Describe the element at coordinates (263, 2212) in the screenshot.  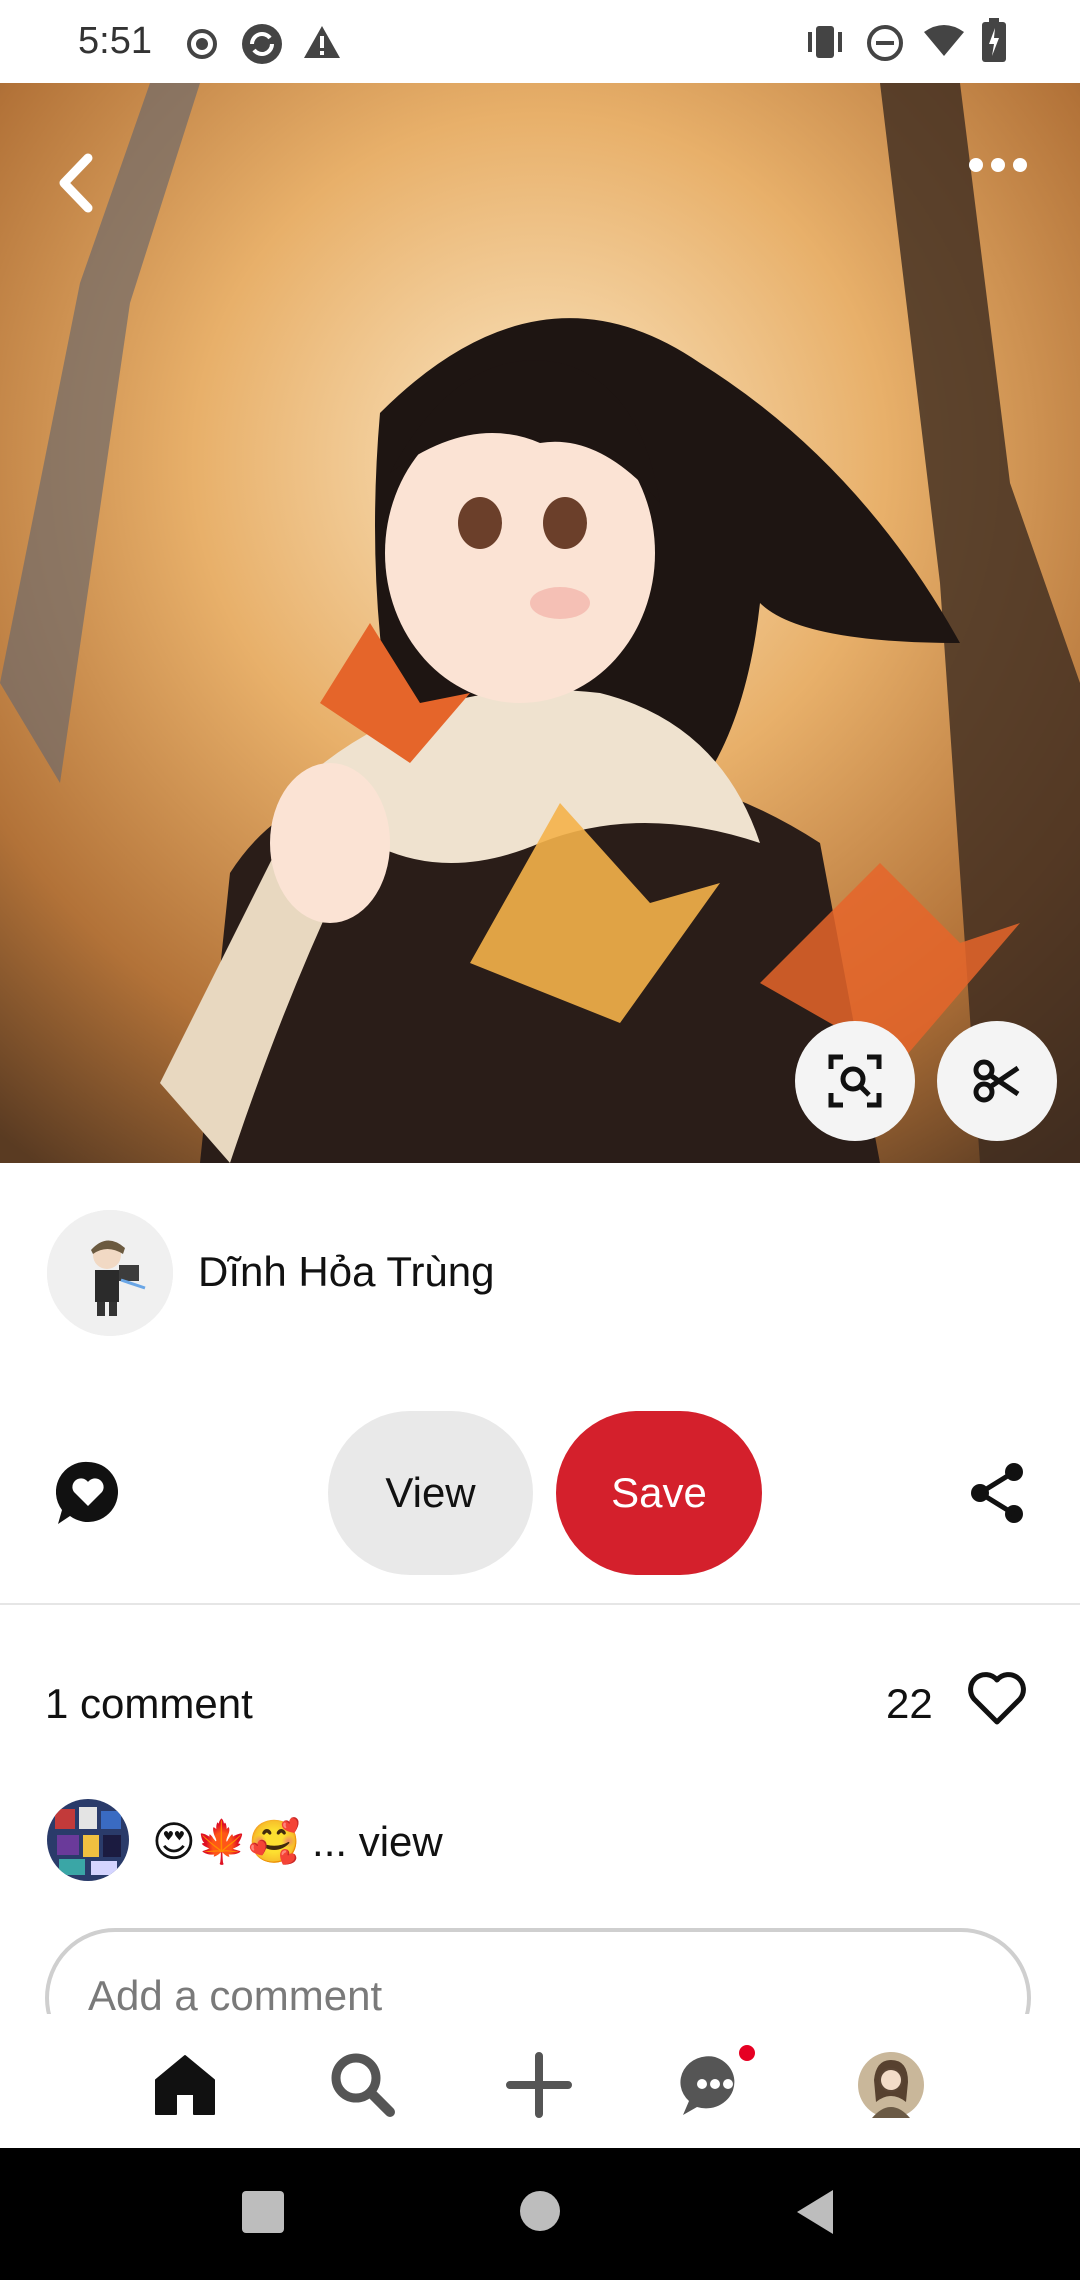
I see `recents-button` at that location.